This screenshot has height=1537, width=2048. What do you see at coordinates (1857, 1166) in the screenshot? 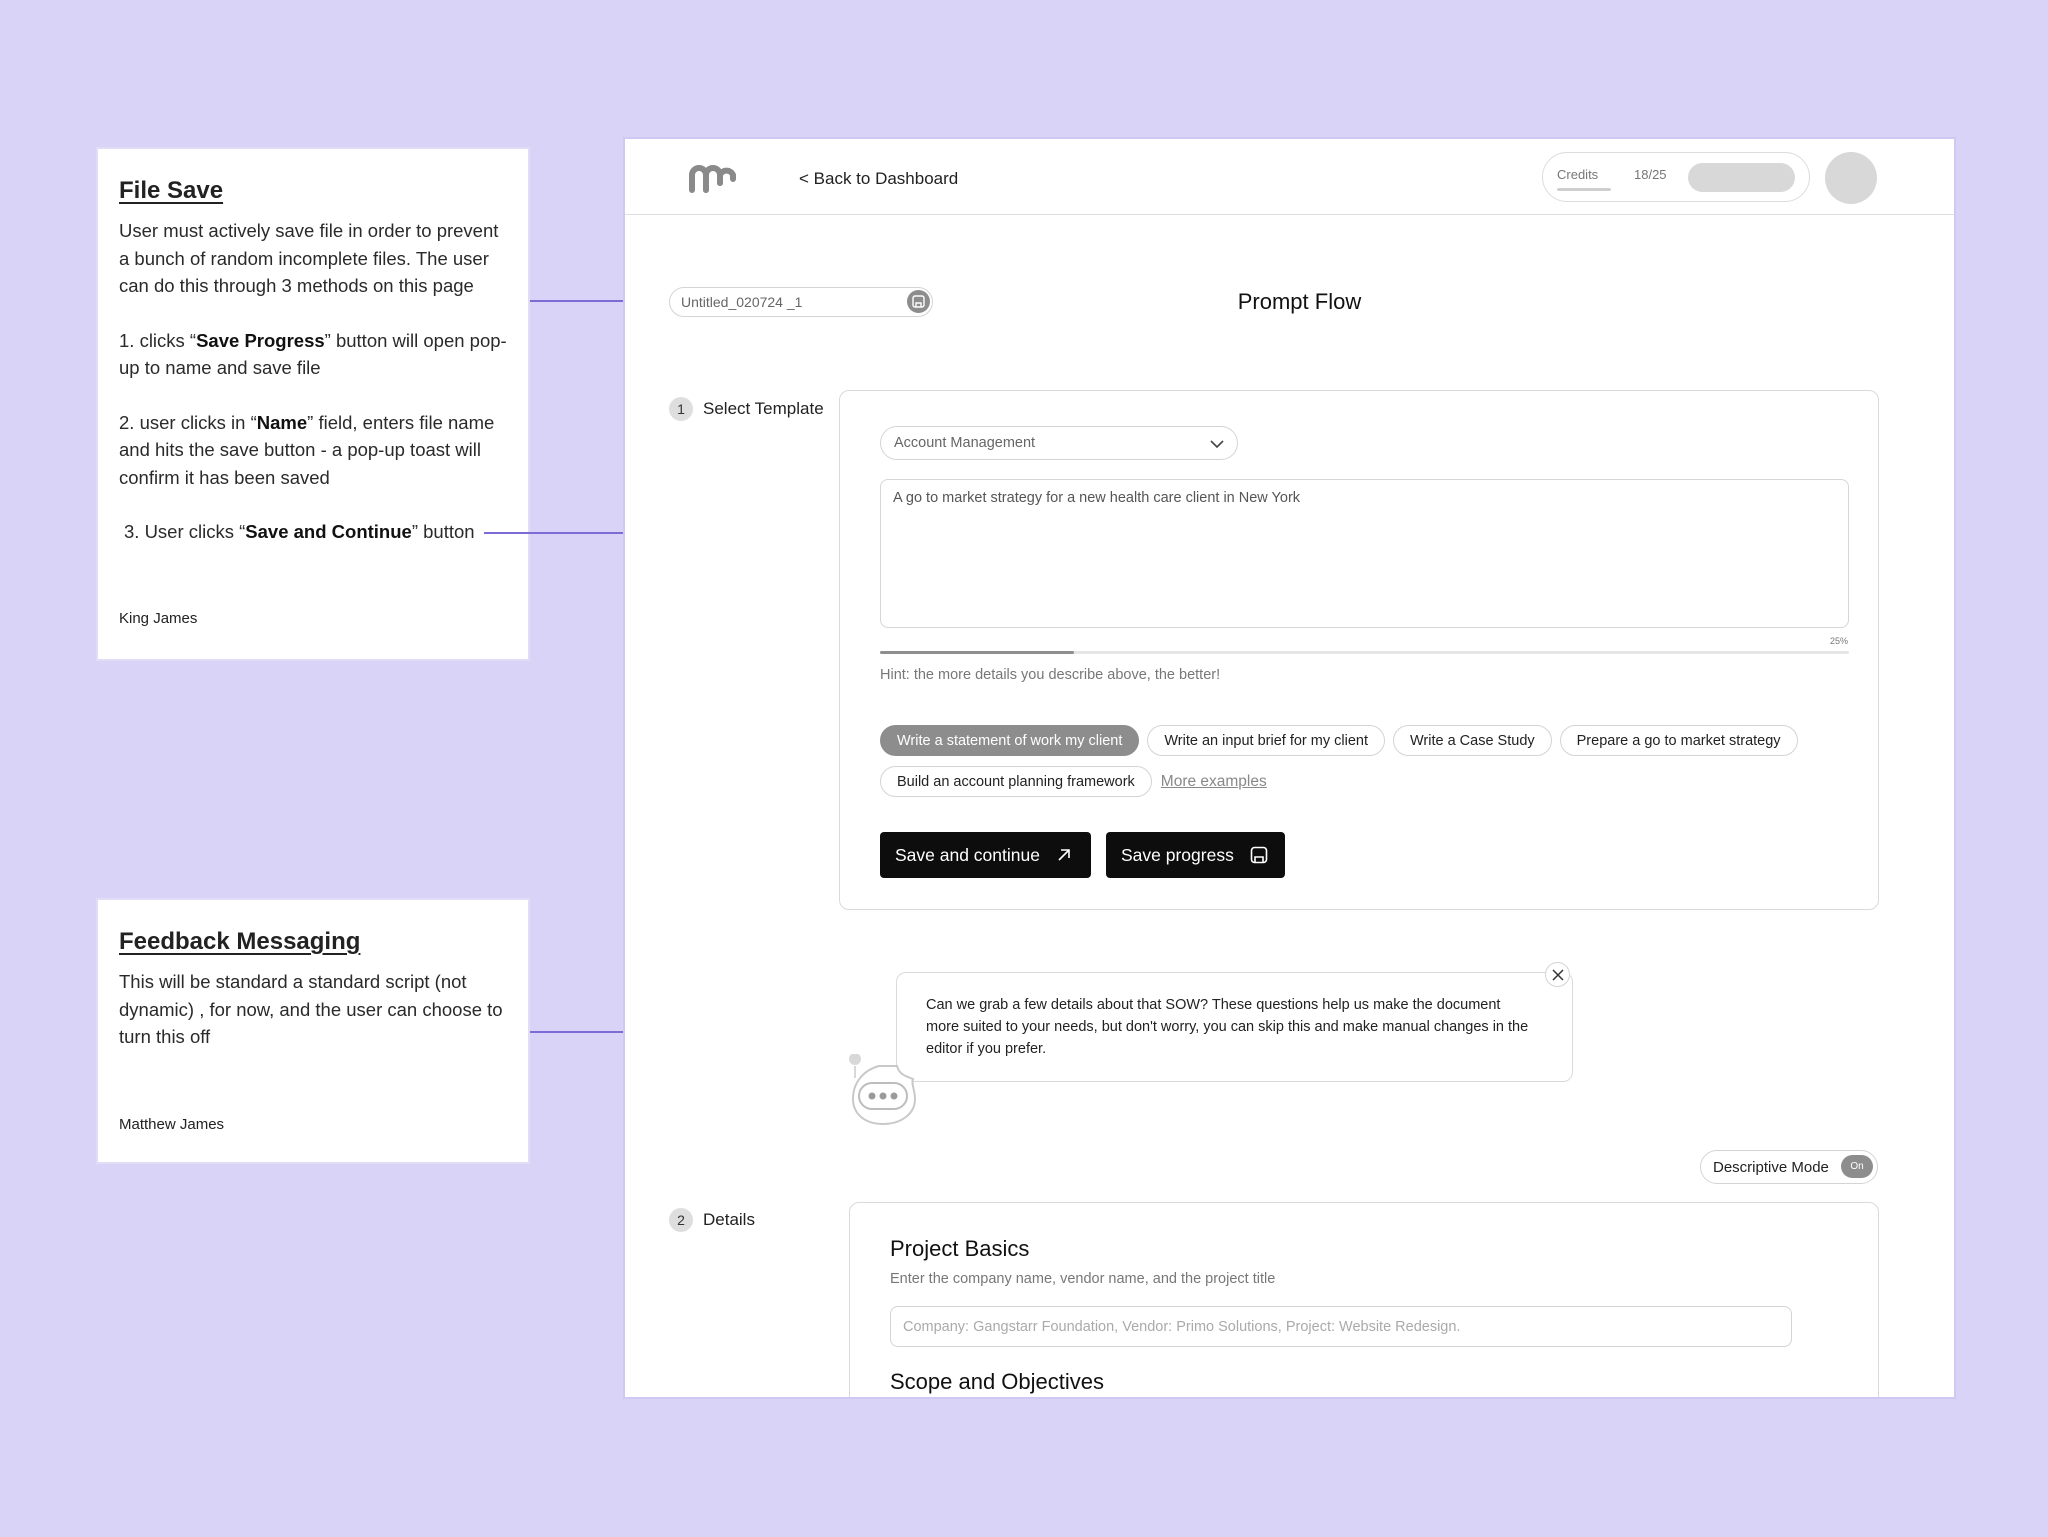
I see `descriptive-mode-state: On` at bounding box center [1857, 1166].